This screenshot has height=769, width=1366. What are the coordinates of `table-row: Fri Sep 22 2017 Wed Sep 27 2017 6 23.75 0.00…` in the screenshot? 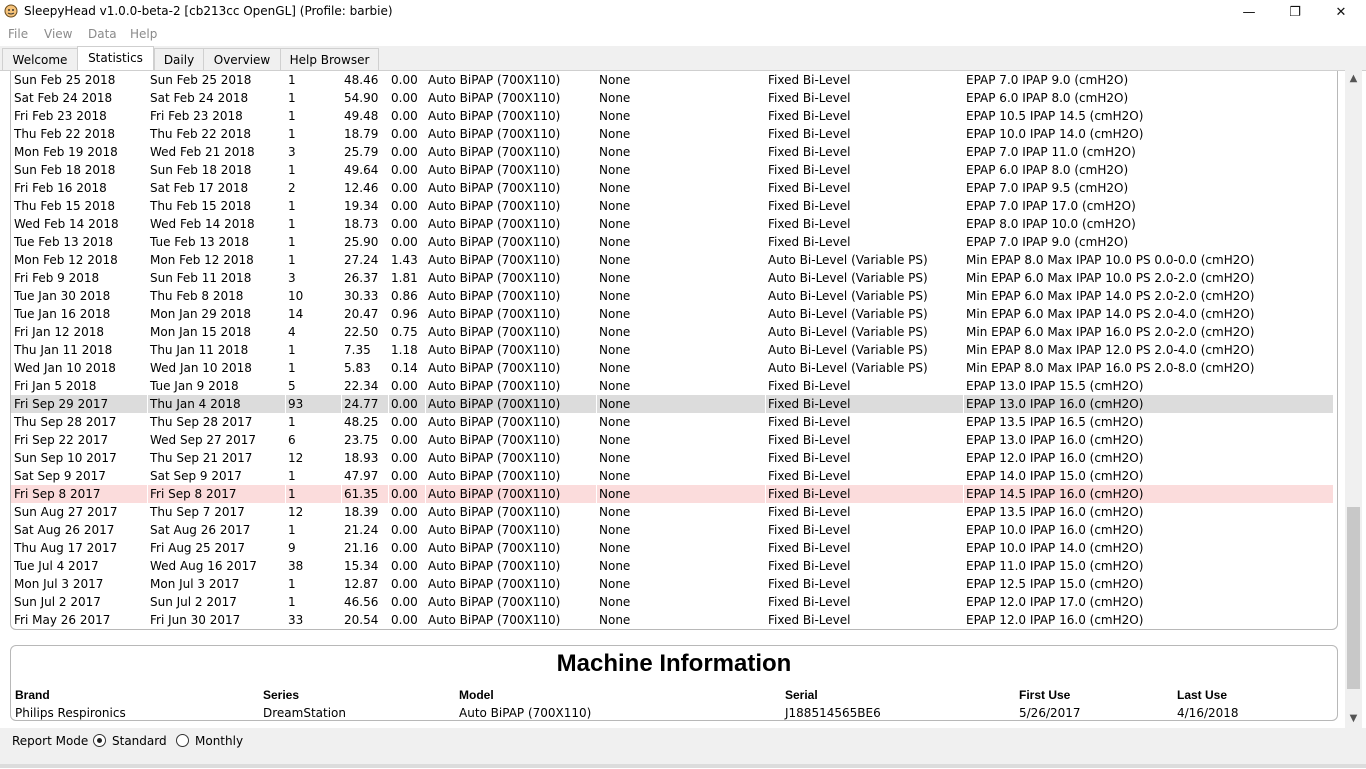 It's located at (672, 440).